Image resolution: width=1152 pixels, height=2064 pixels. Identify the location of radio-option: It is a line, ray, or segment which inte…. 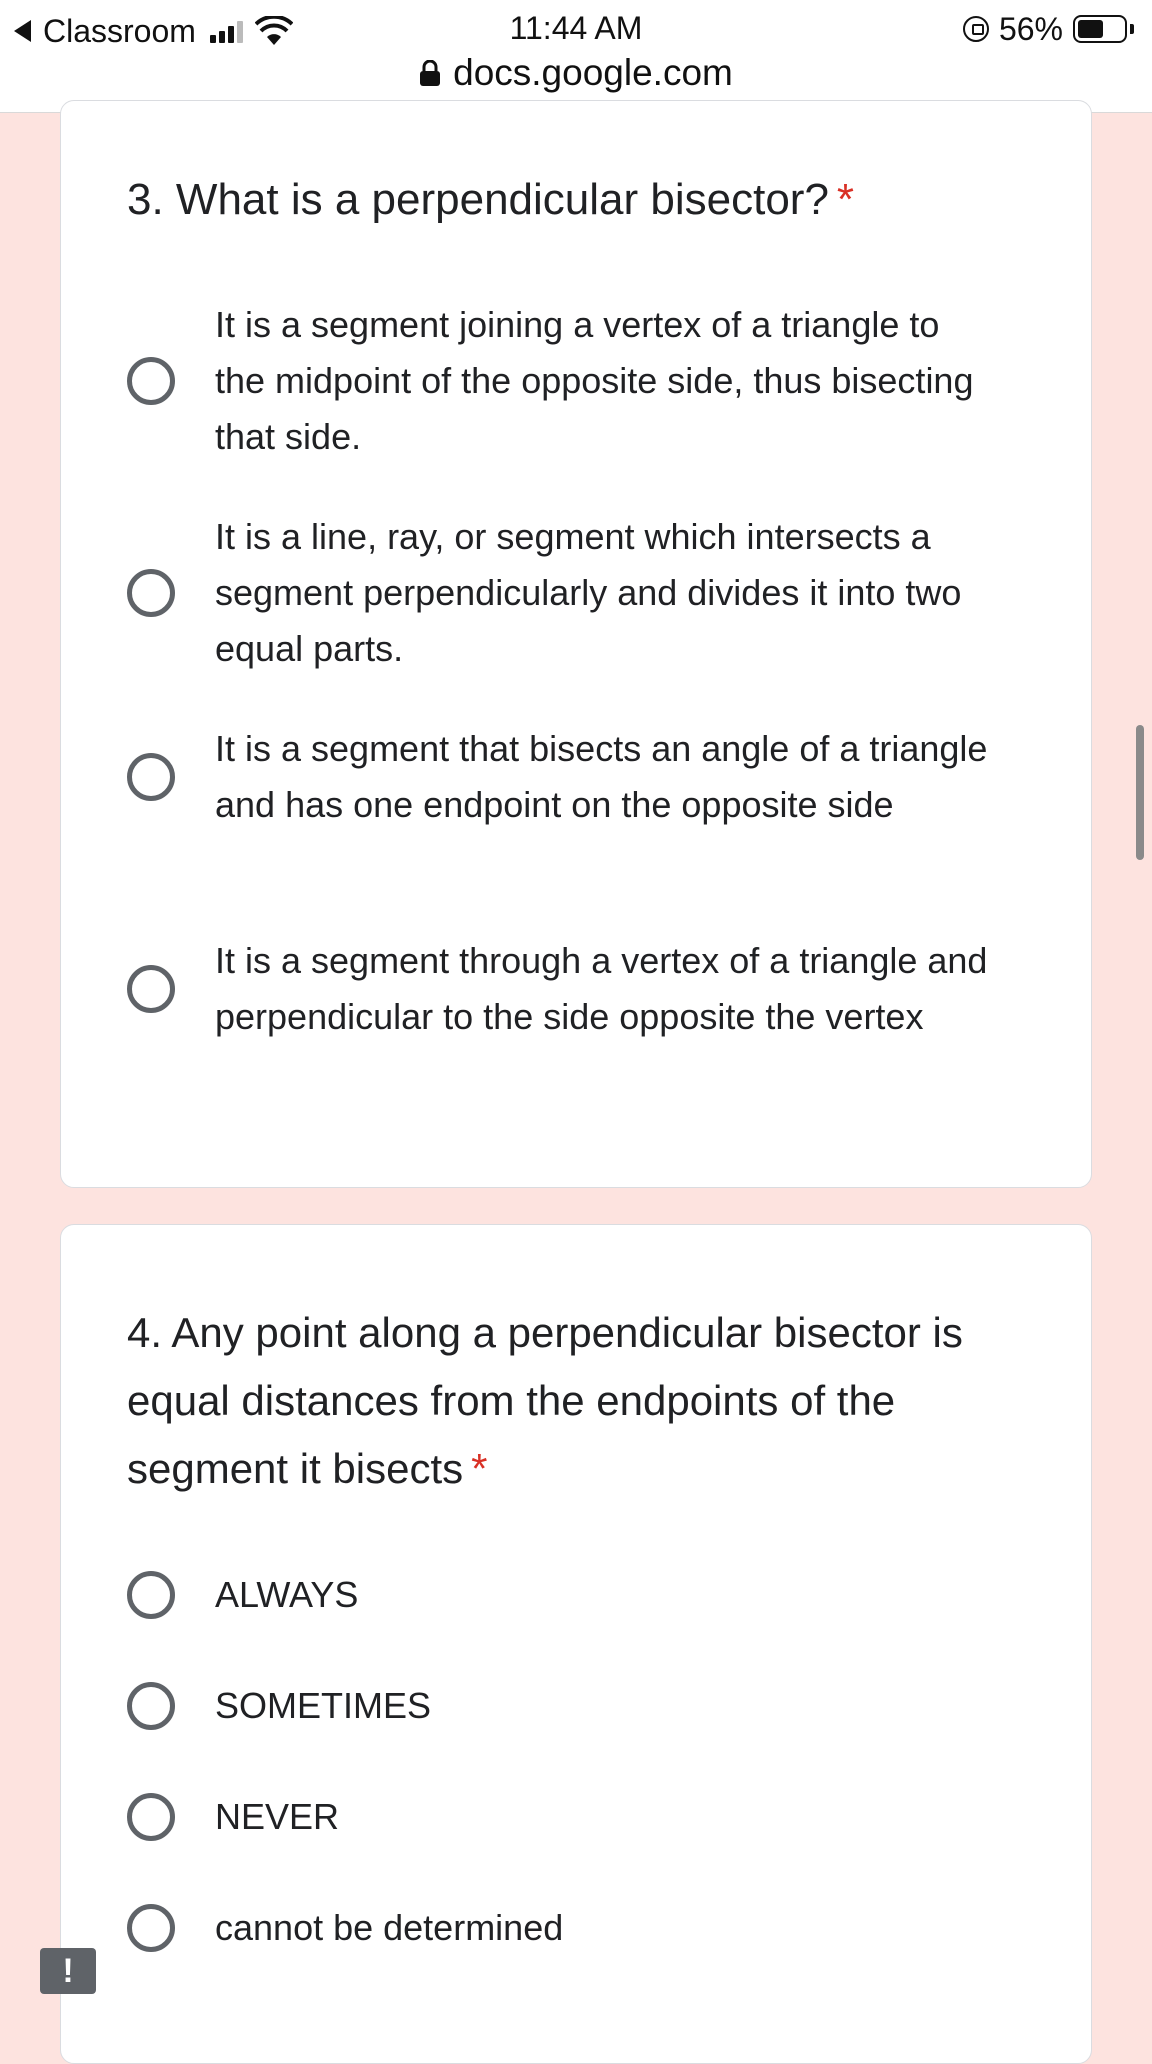
(577, 593).